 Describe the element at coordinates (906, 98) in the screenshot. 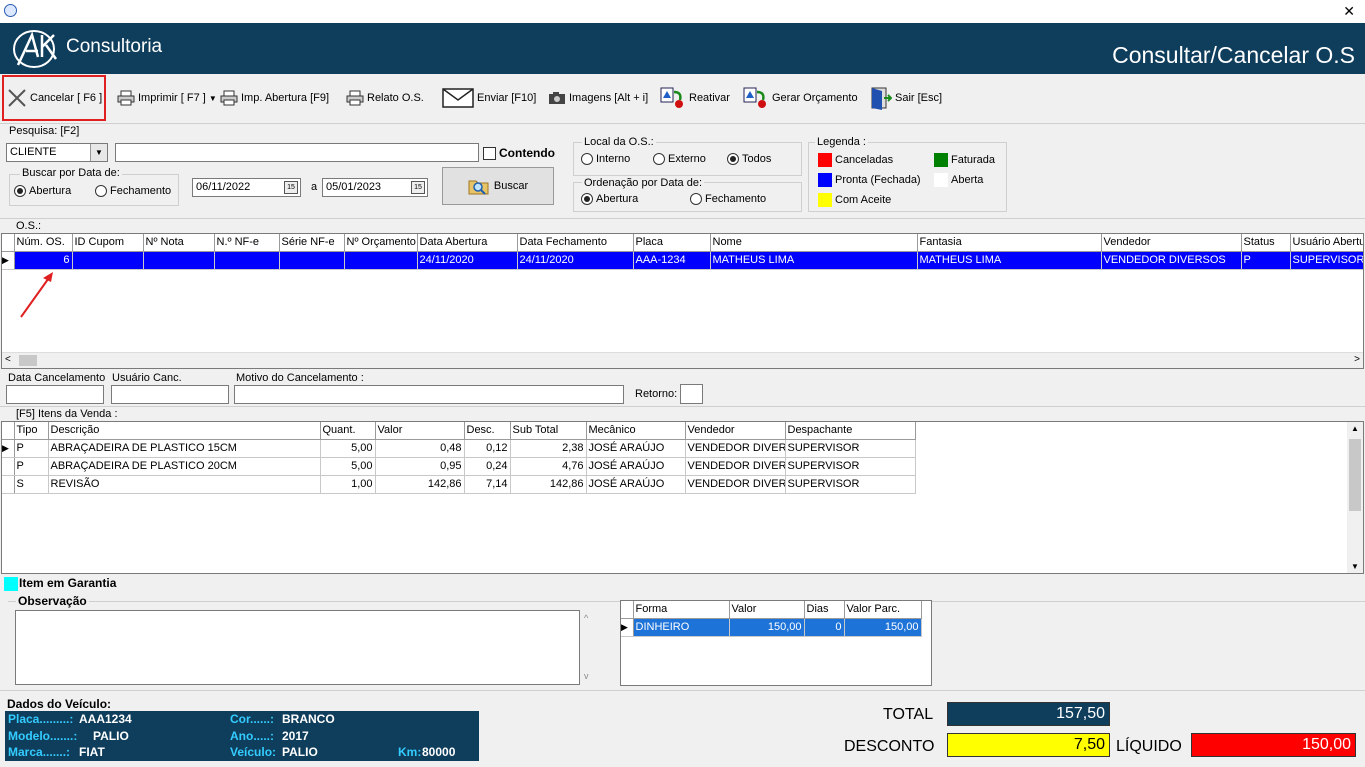

I see `exit-button: Sair [Esc]` at that location.